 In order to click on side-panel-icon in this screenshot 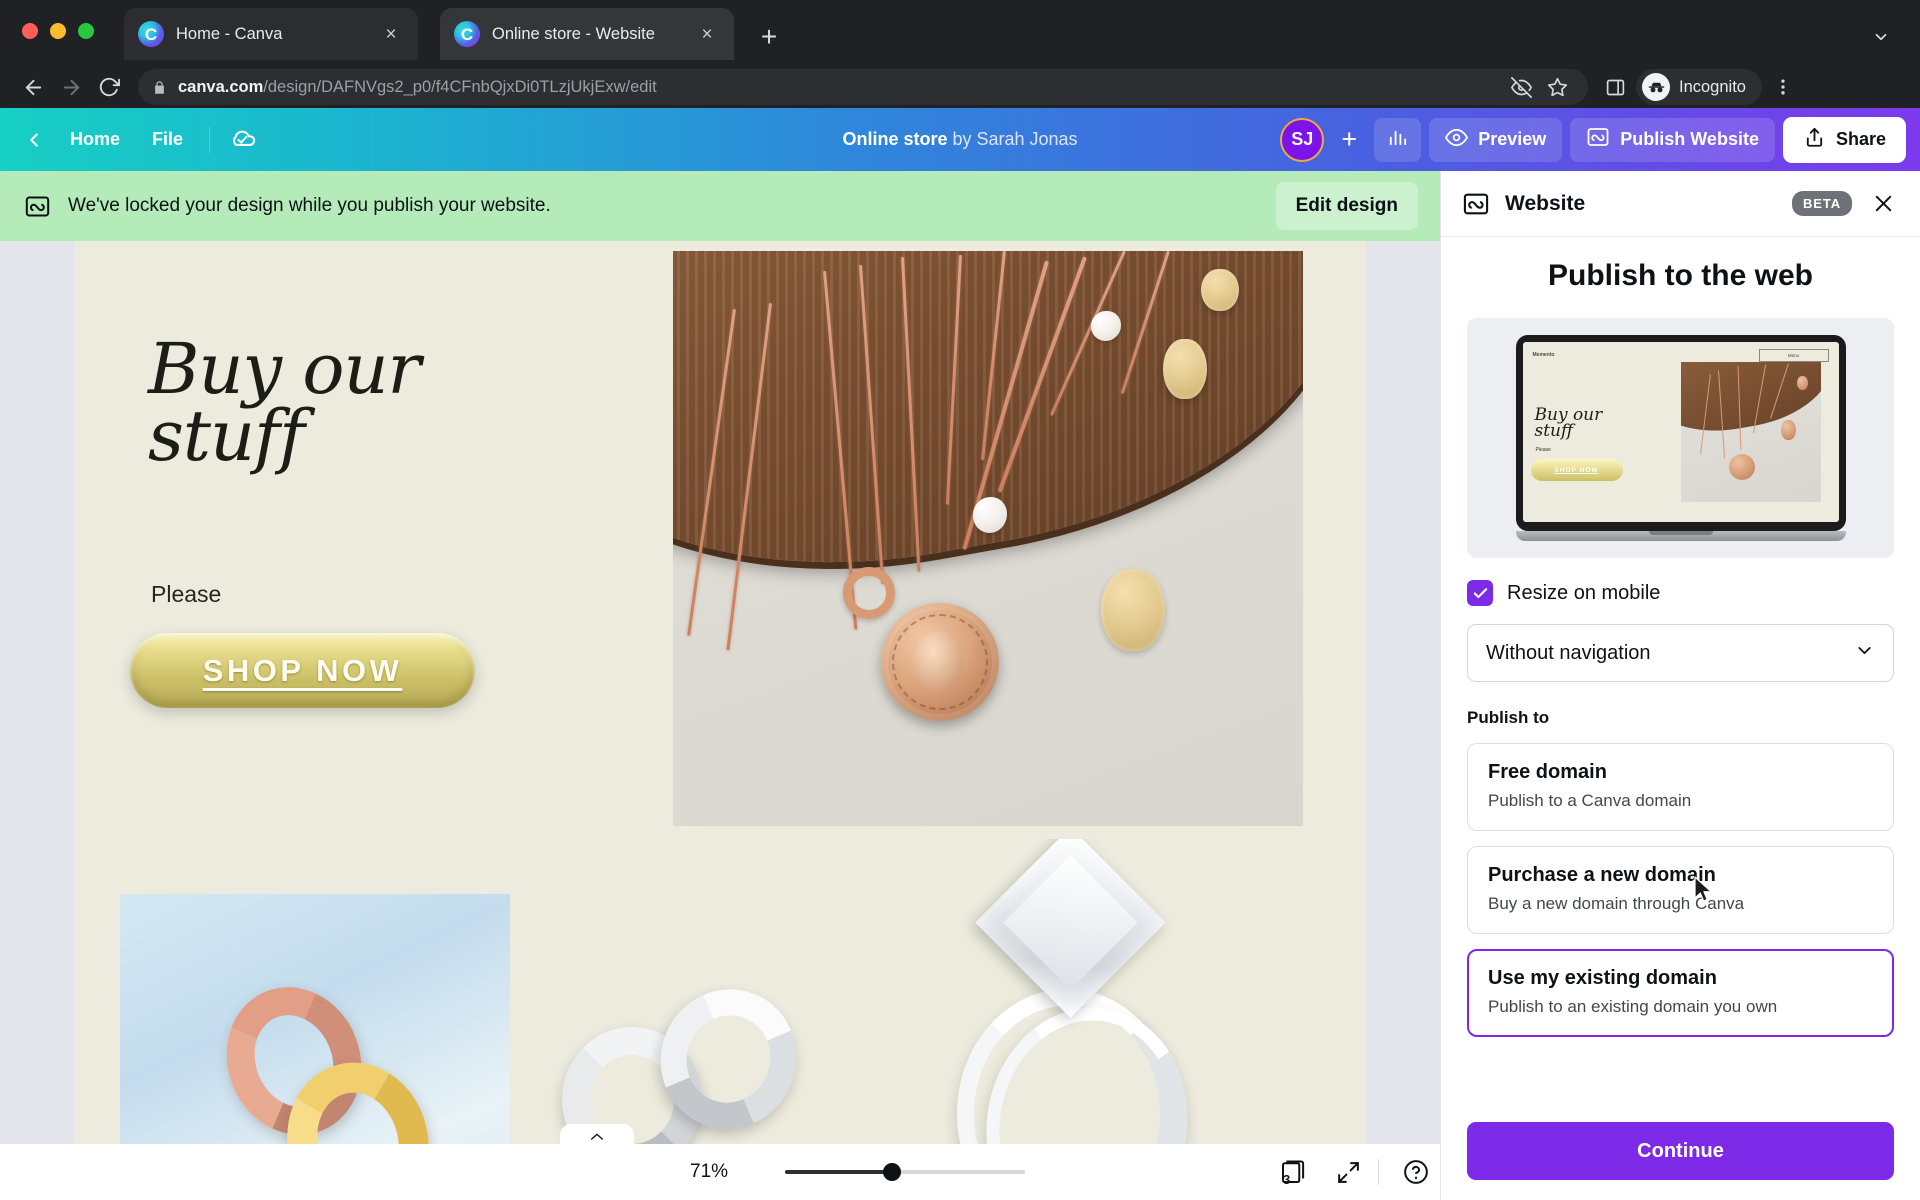, I will do `click(1615, 87)`.